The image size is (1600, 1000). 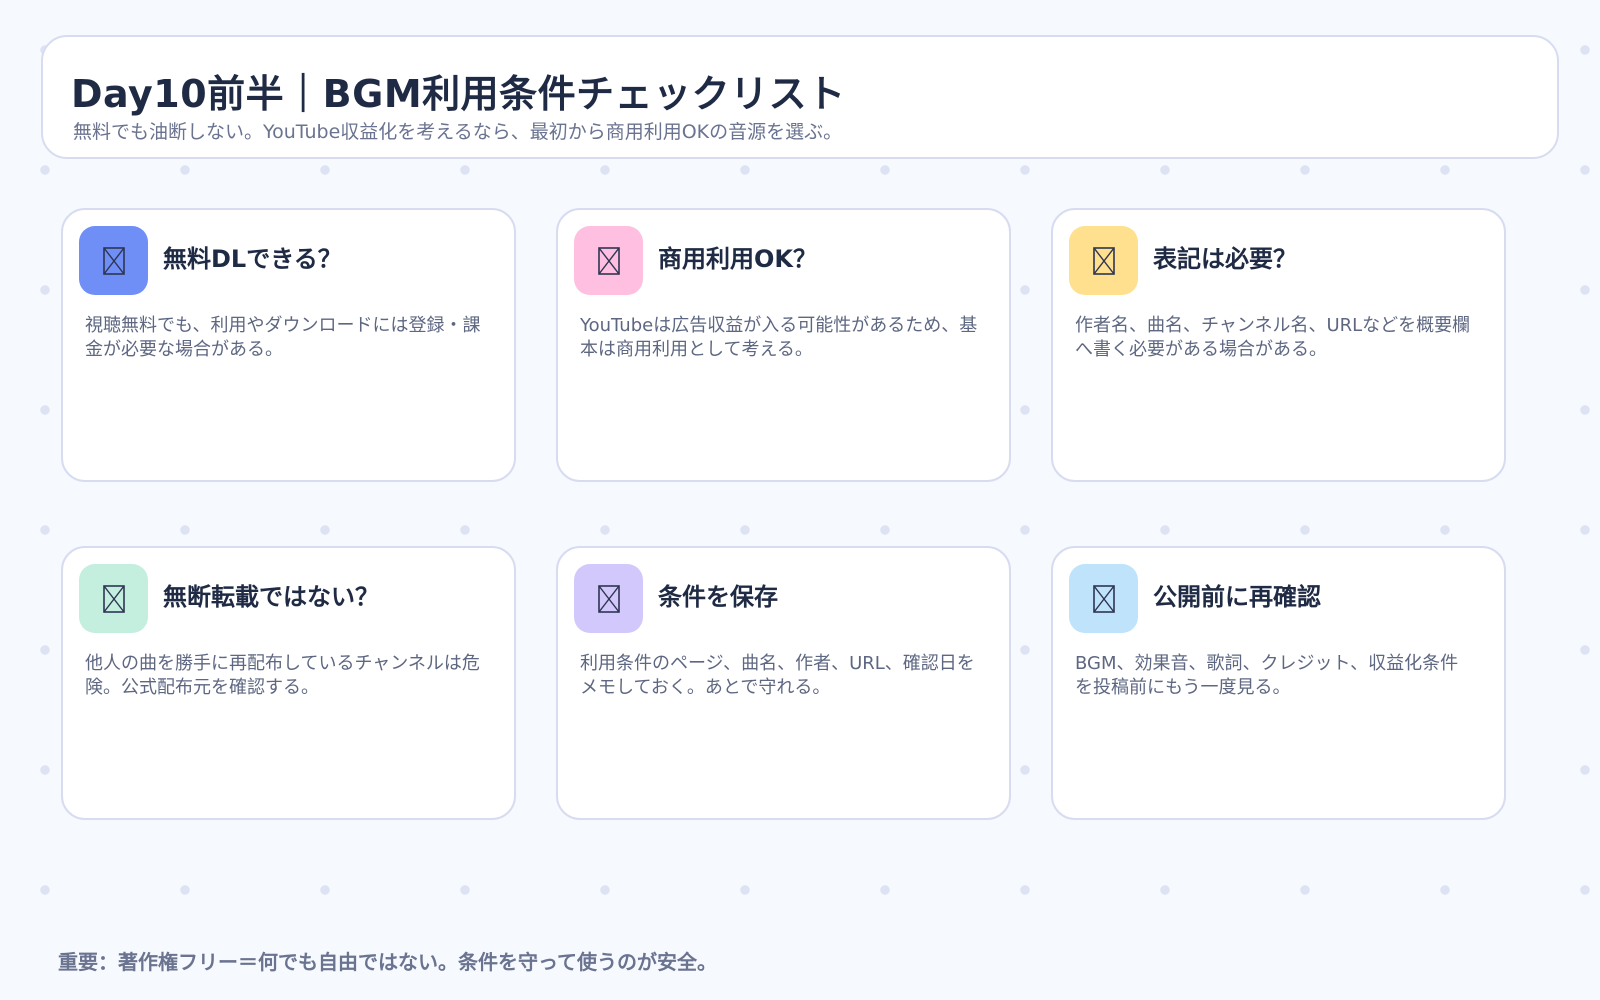 What do you see at coordinates (282, 675) in the screenshot?
I see `card-description: 他人の曲を勝手に再配布しているチャンネルは危険。公式配布元を確認する。` at bounding box center [282, 675].